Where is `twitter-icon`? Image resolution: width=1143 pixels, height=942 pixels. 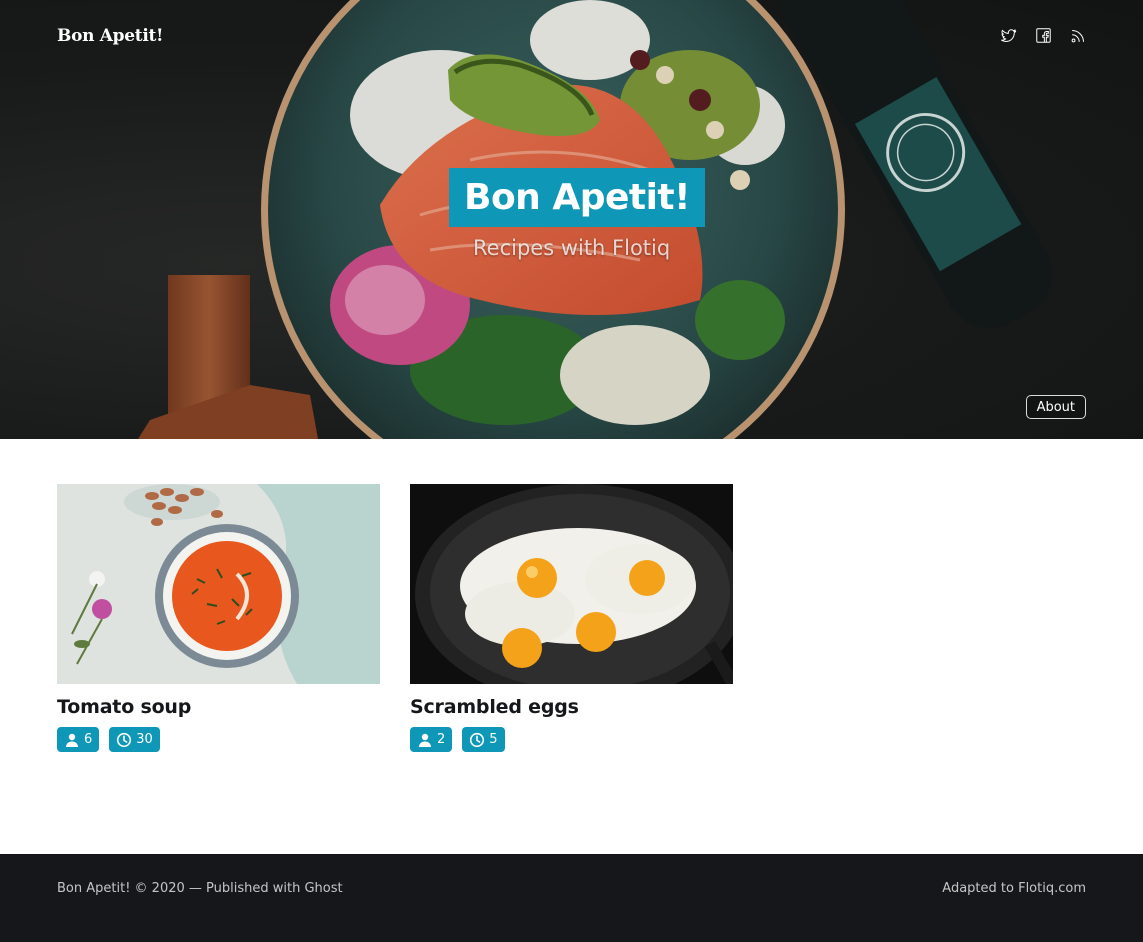 twitter-icon is located at coordinates (1008, 35).